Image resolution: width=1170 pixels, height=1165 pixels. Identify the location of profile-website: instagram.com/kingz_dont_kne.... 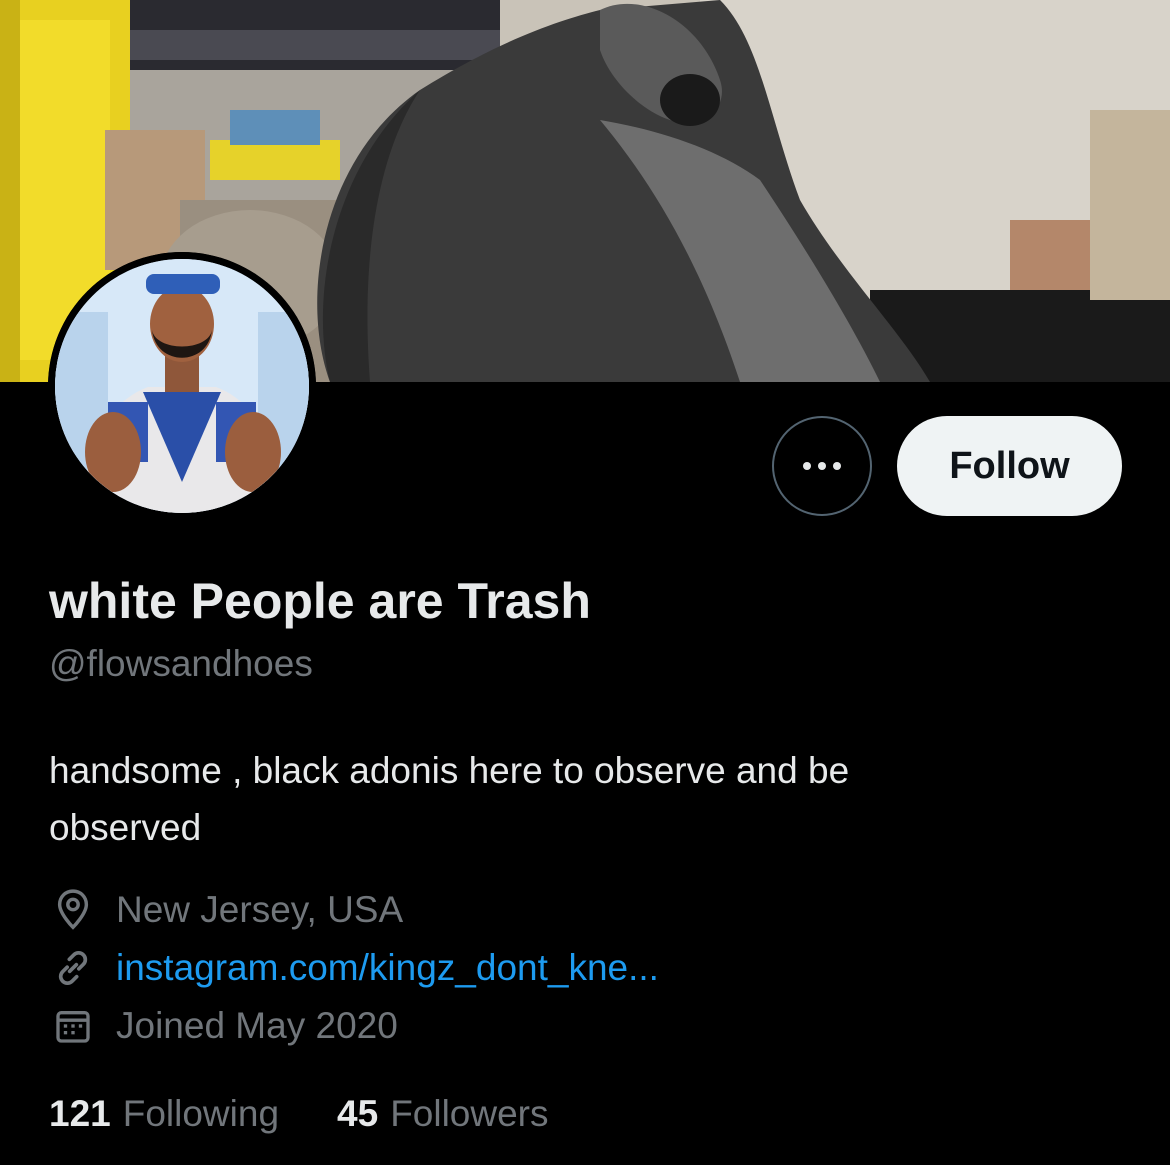
(354, 968).